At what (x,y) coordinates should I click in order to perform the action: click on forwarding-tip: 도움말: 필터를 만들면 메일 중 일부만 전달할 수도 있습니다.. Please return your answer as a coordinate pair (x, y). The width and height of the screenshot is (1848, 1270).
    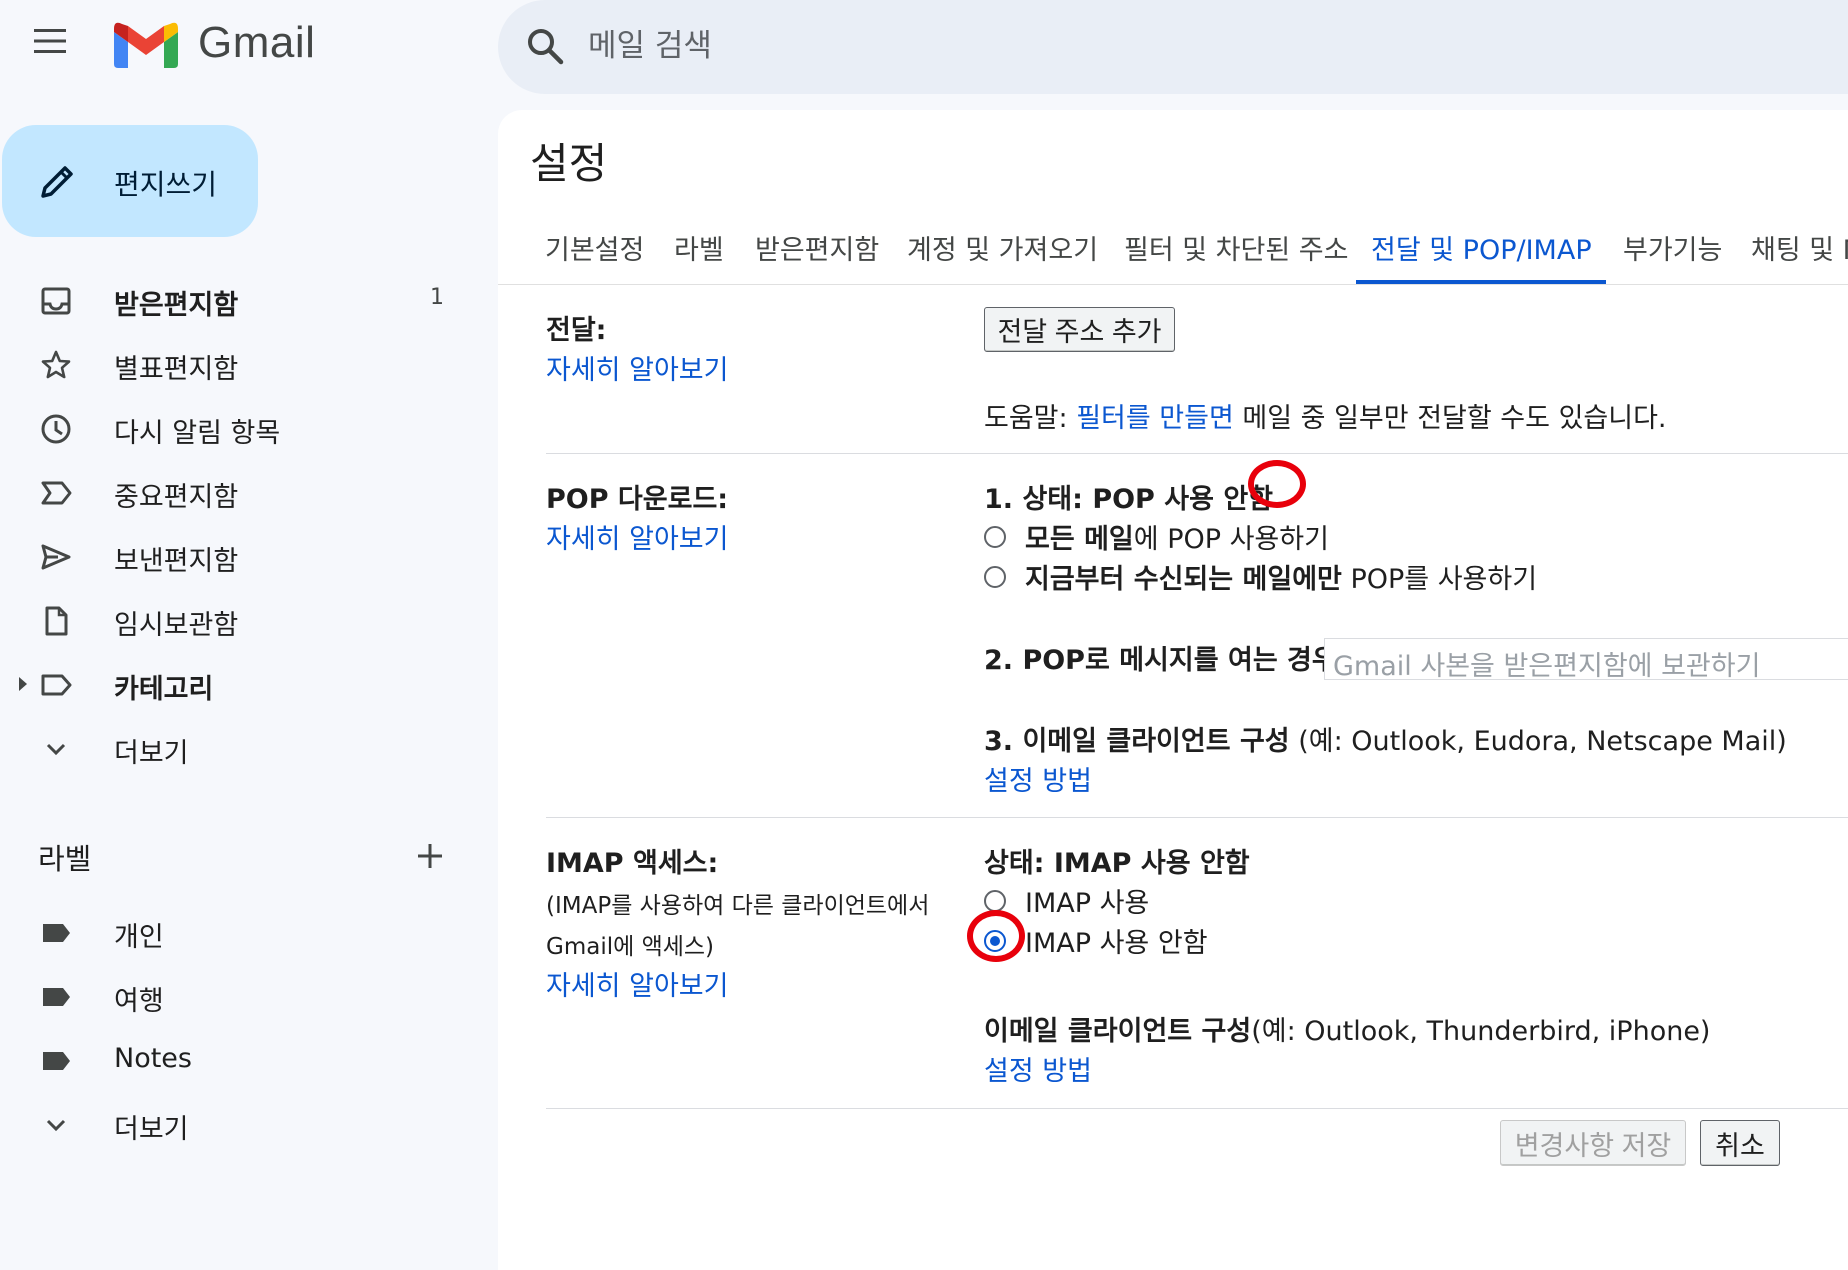
    Looking at the image, I should click on (1325, 415).